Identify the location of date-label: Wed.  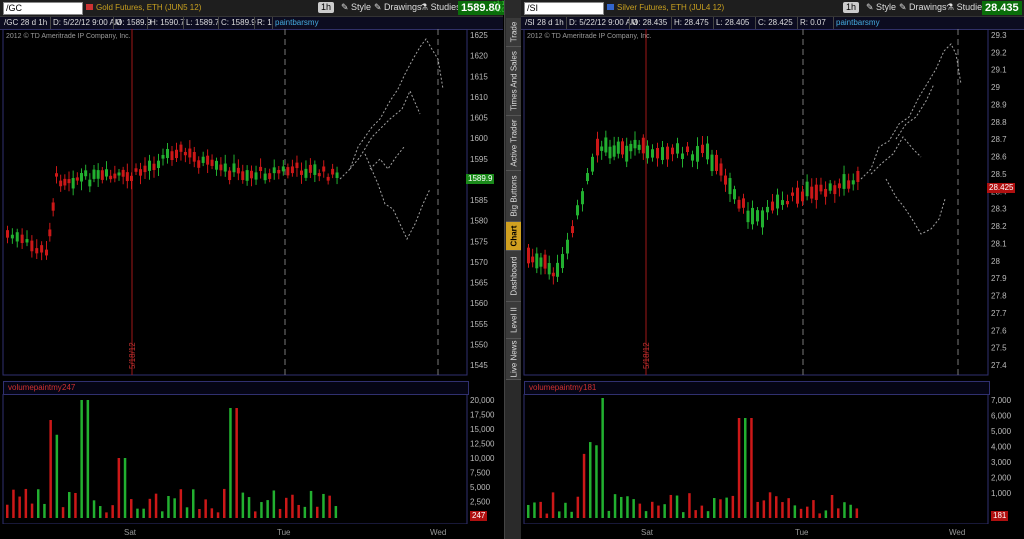
(438, 532).